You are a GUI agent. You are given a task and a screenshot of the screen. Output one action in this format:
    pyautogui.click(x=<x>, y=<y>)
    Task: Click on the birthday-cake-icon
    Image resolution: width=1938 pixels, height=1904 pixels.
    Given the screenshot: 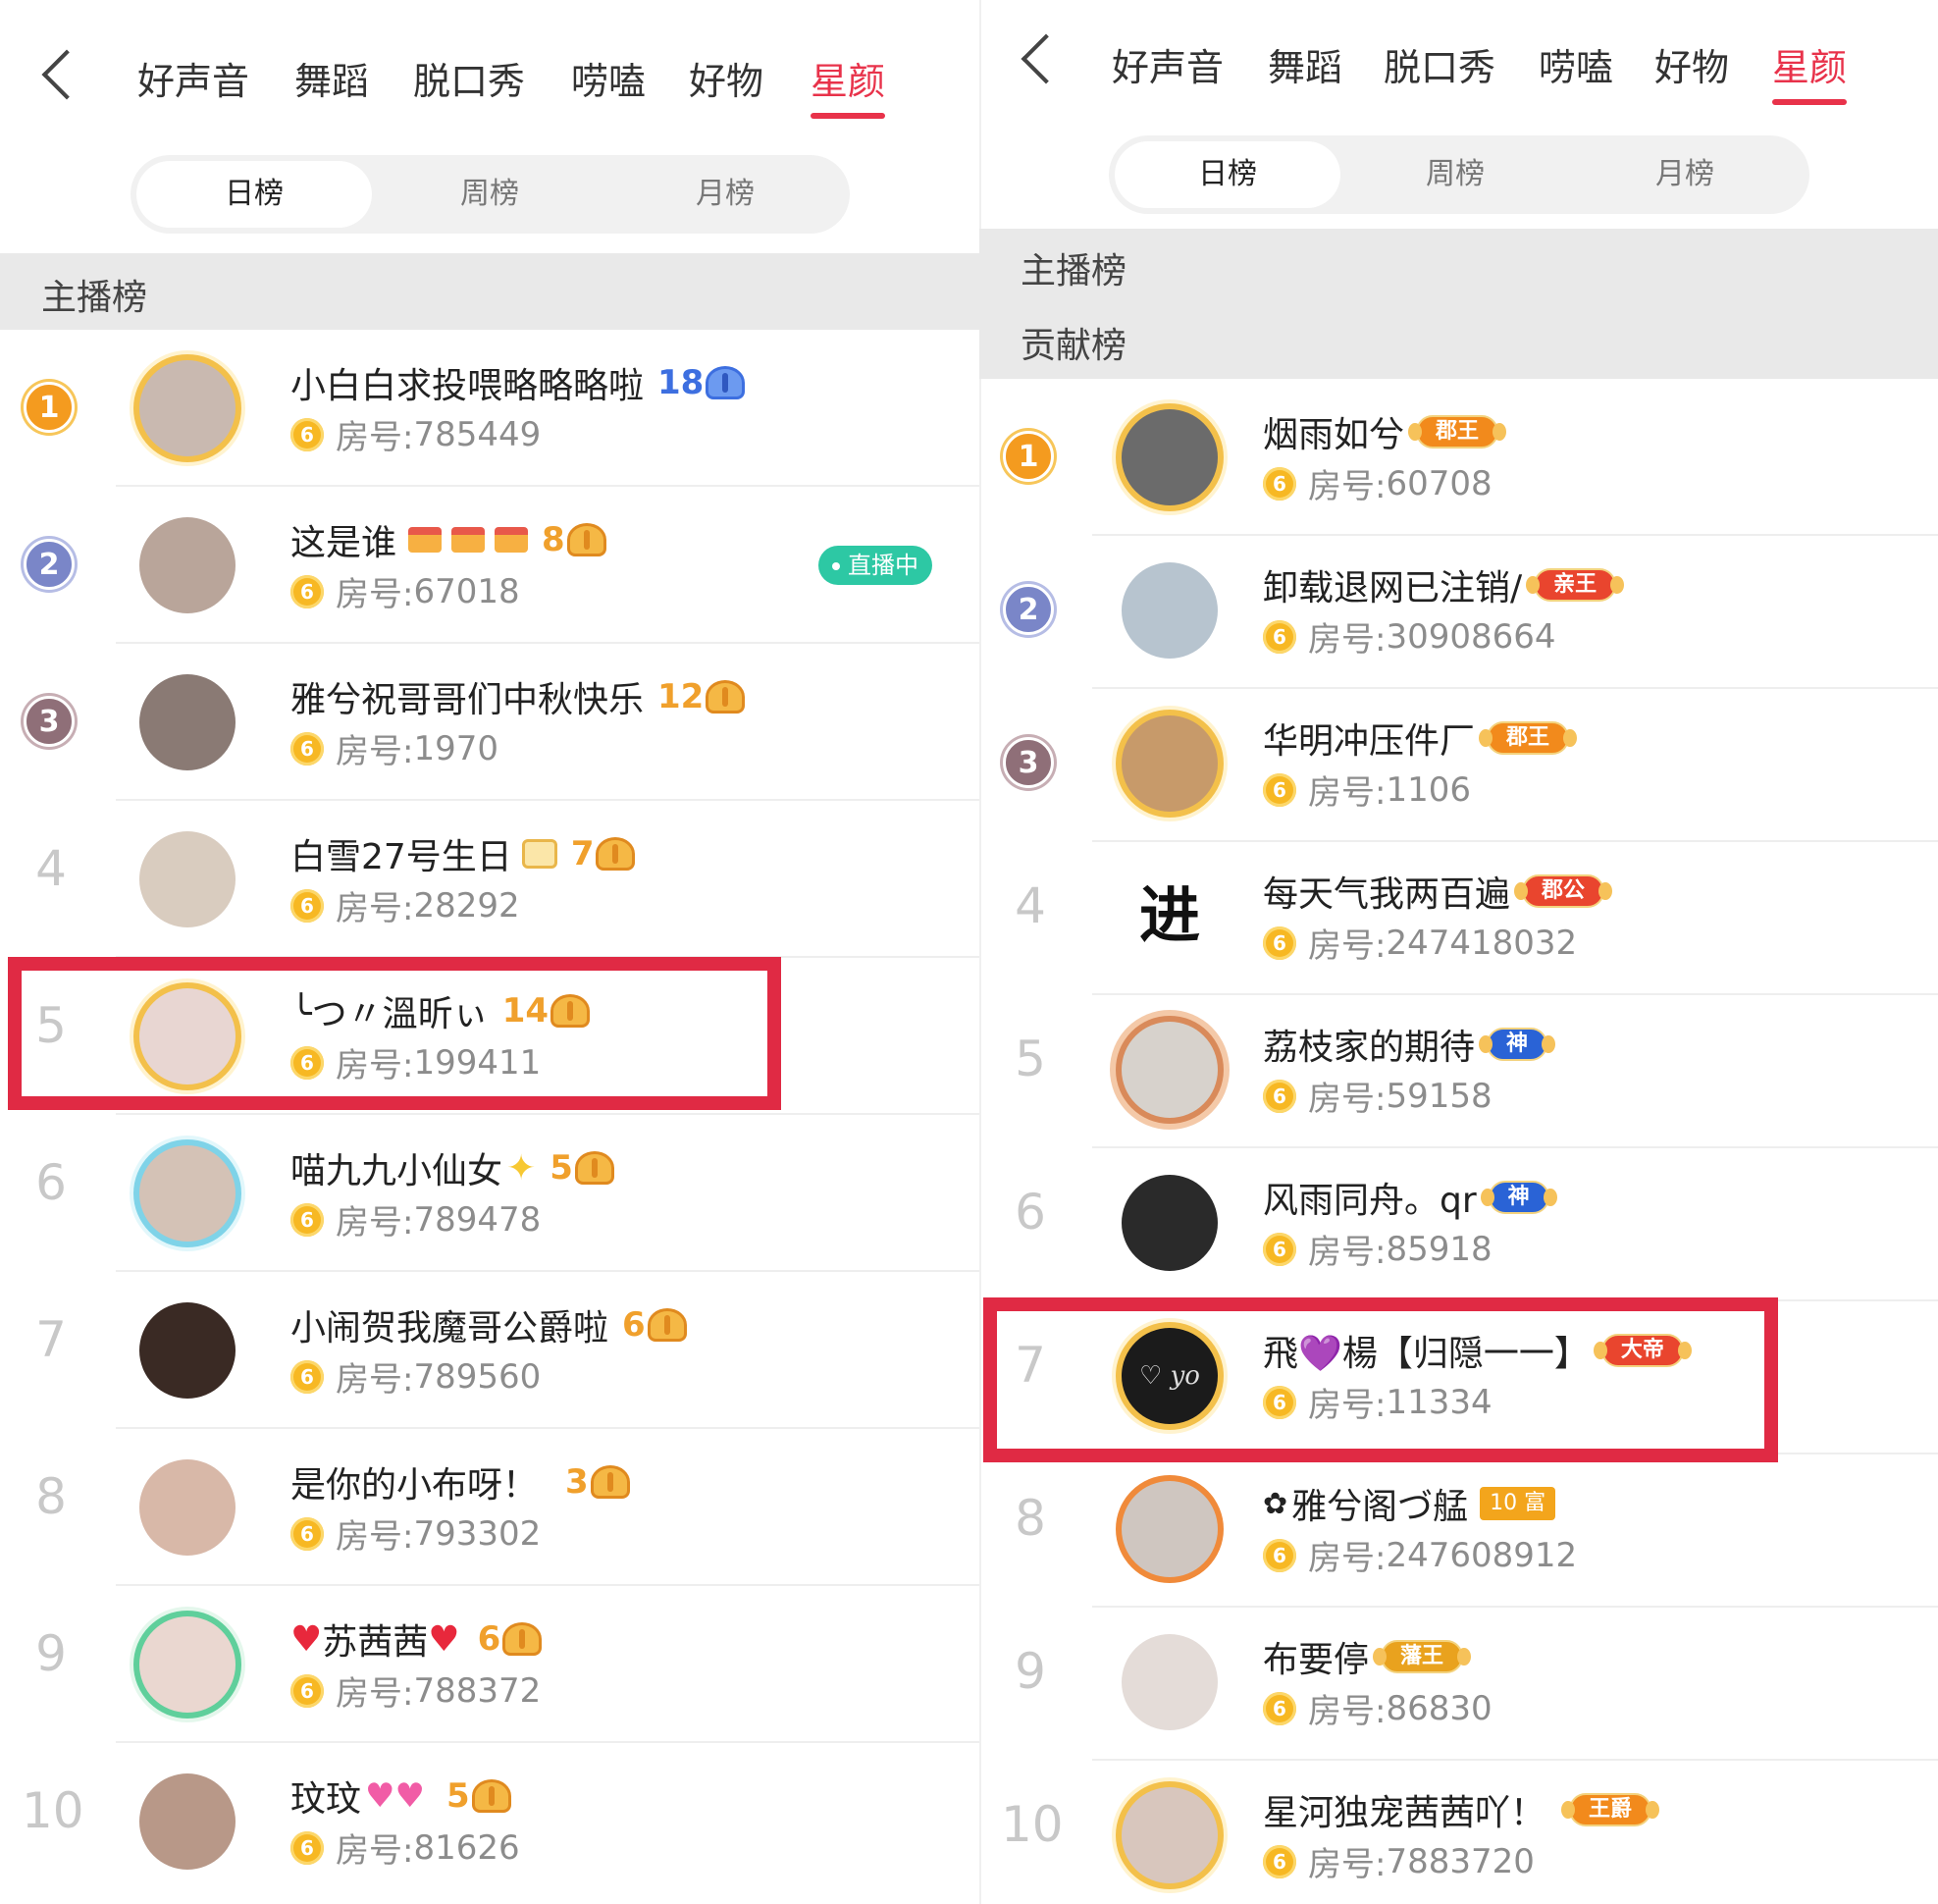 What is the action you would take?
    pyautogui.click(x=539, y=854)
    